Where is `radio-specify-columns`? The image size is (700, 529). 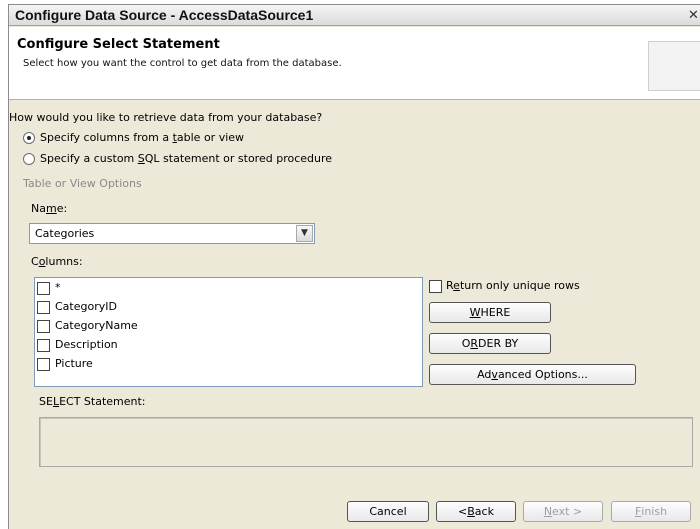
radio-specify-columns is located at coordinates (29, 138).